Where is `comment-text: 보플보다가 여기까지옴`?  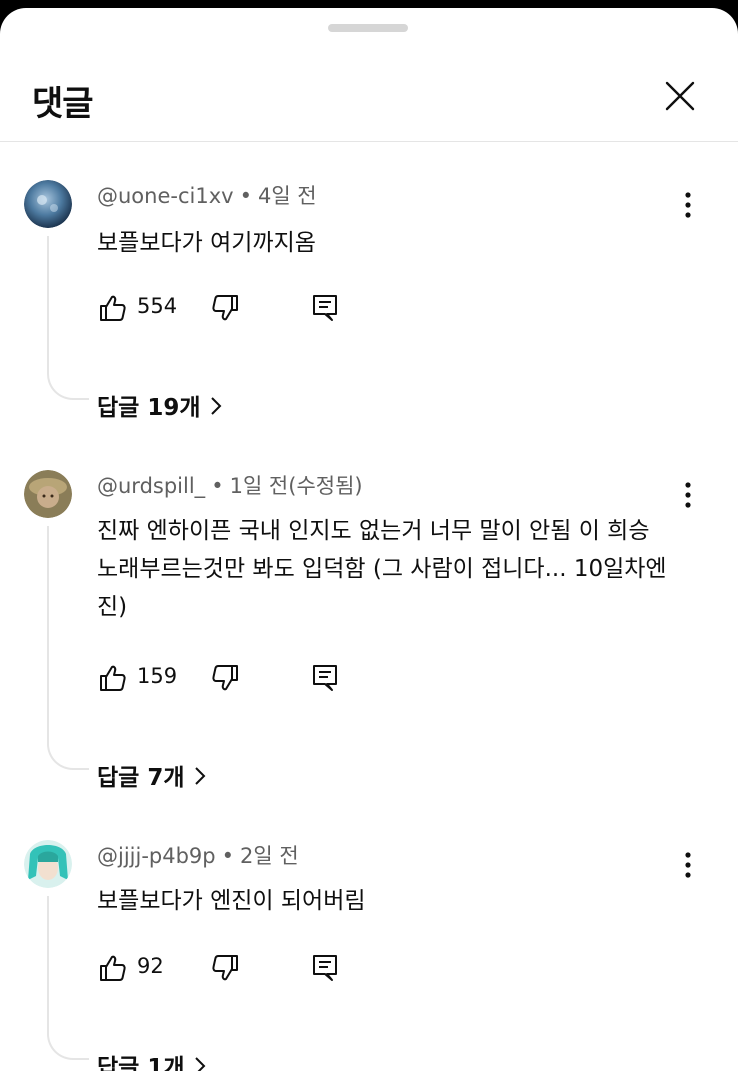 comment-text: 보플보다가 여기까지옴 is located at coordinates (206, 243).